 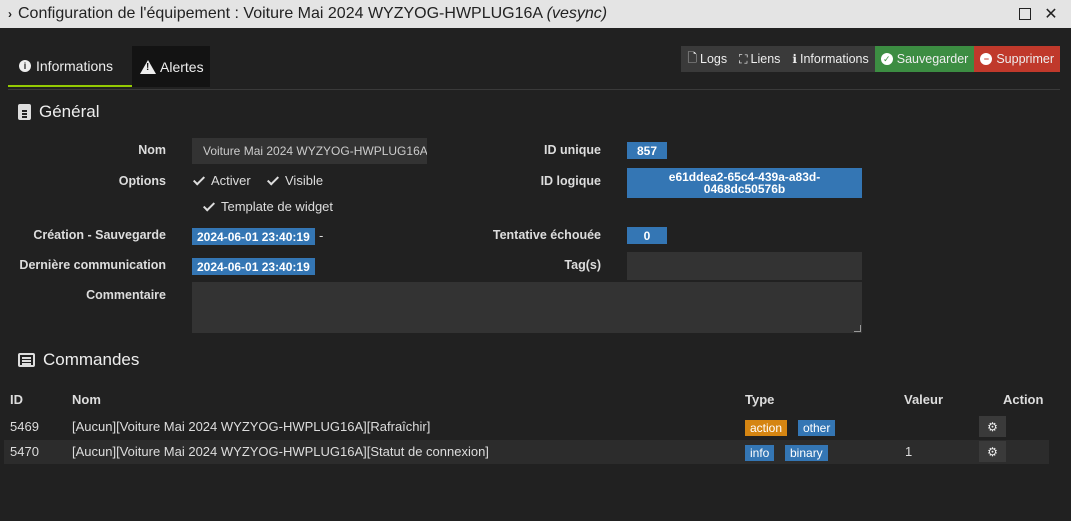 I want to click on commandes-title-text: Commandes, so click(x=91, y=359).